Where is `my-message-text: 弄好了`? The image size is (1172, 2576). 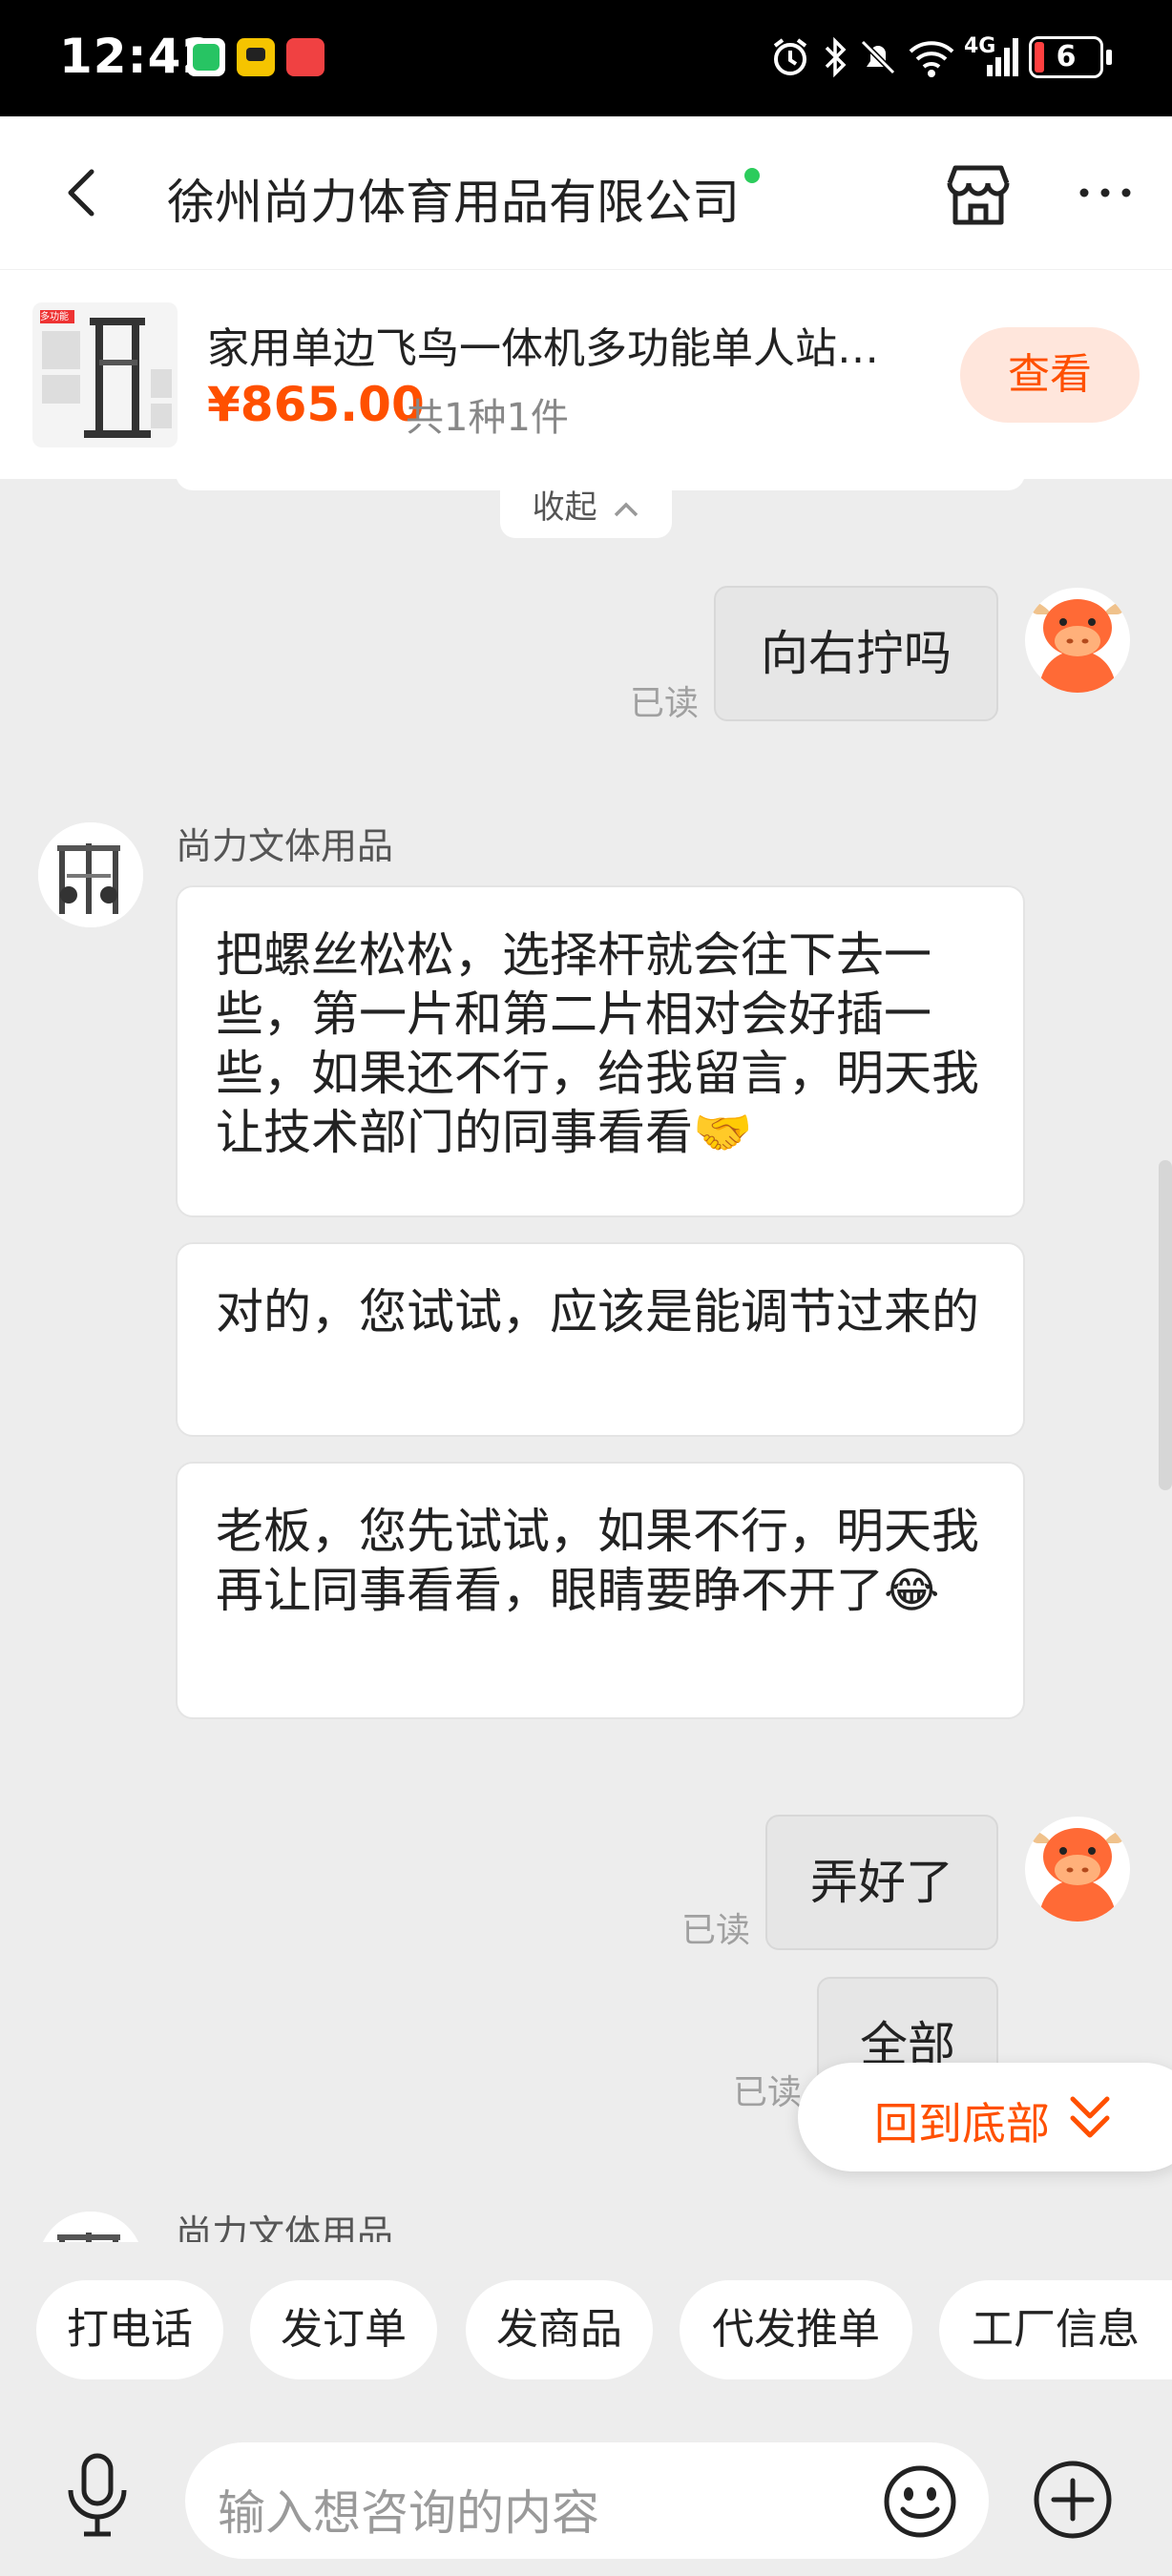
my-message-text: 弄好了 is located at coordinates (881, 1882).